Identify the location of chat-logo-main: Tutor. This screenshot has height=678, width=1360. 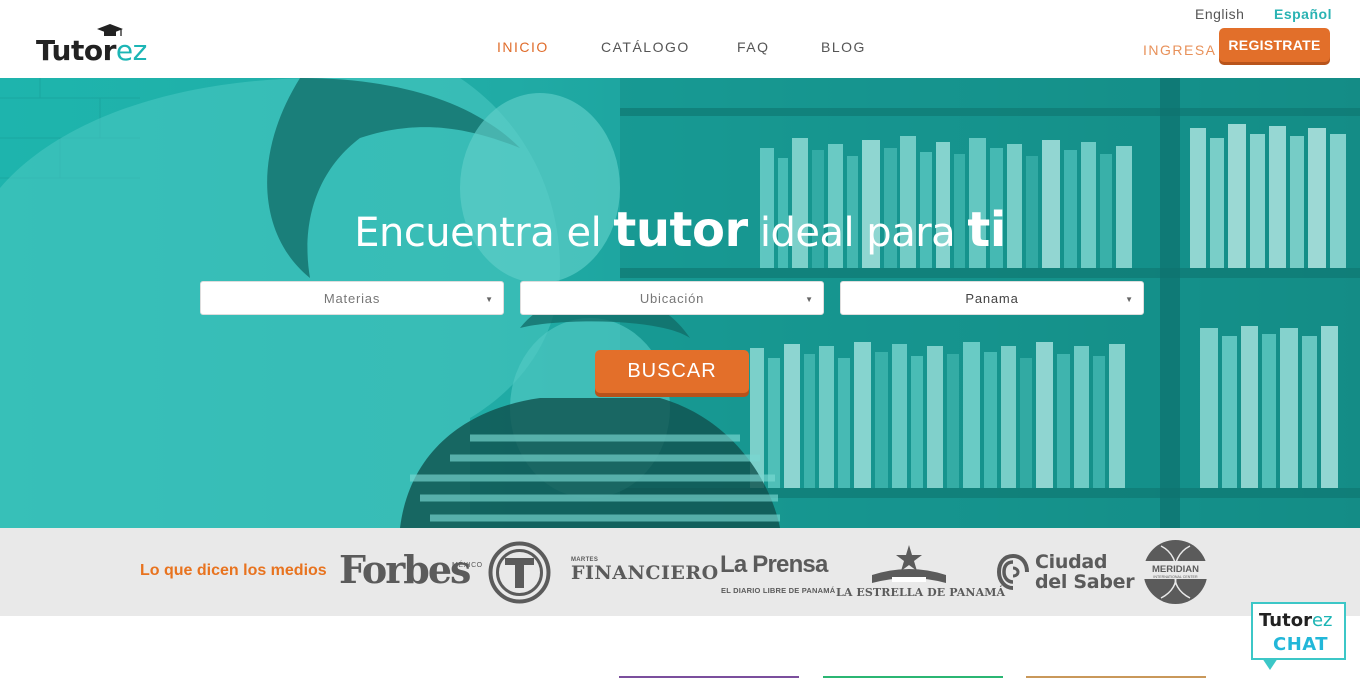
(1285, 620).